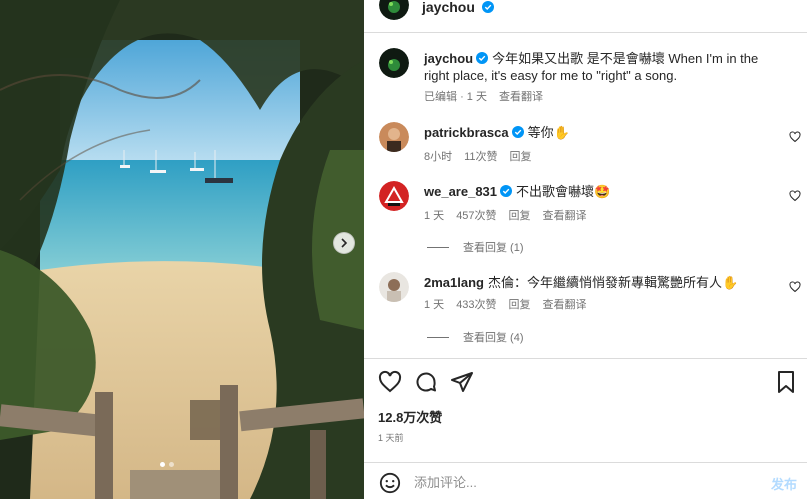  I want to click on view-replies-text: 查看回复 (4), so click(493, 337).